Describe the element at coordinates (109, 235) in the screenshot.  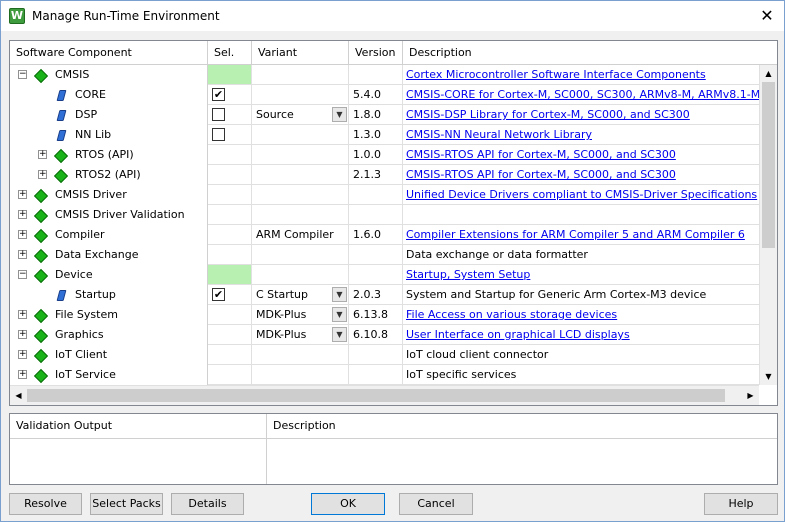
I see `component-name-cell: + Compiler` at that location.